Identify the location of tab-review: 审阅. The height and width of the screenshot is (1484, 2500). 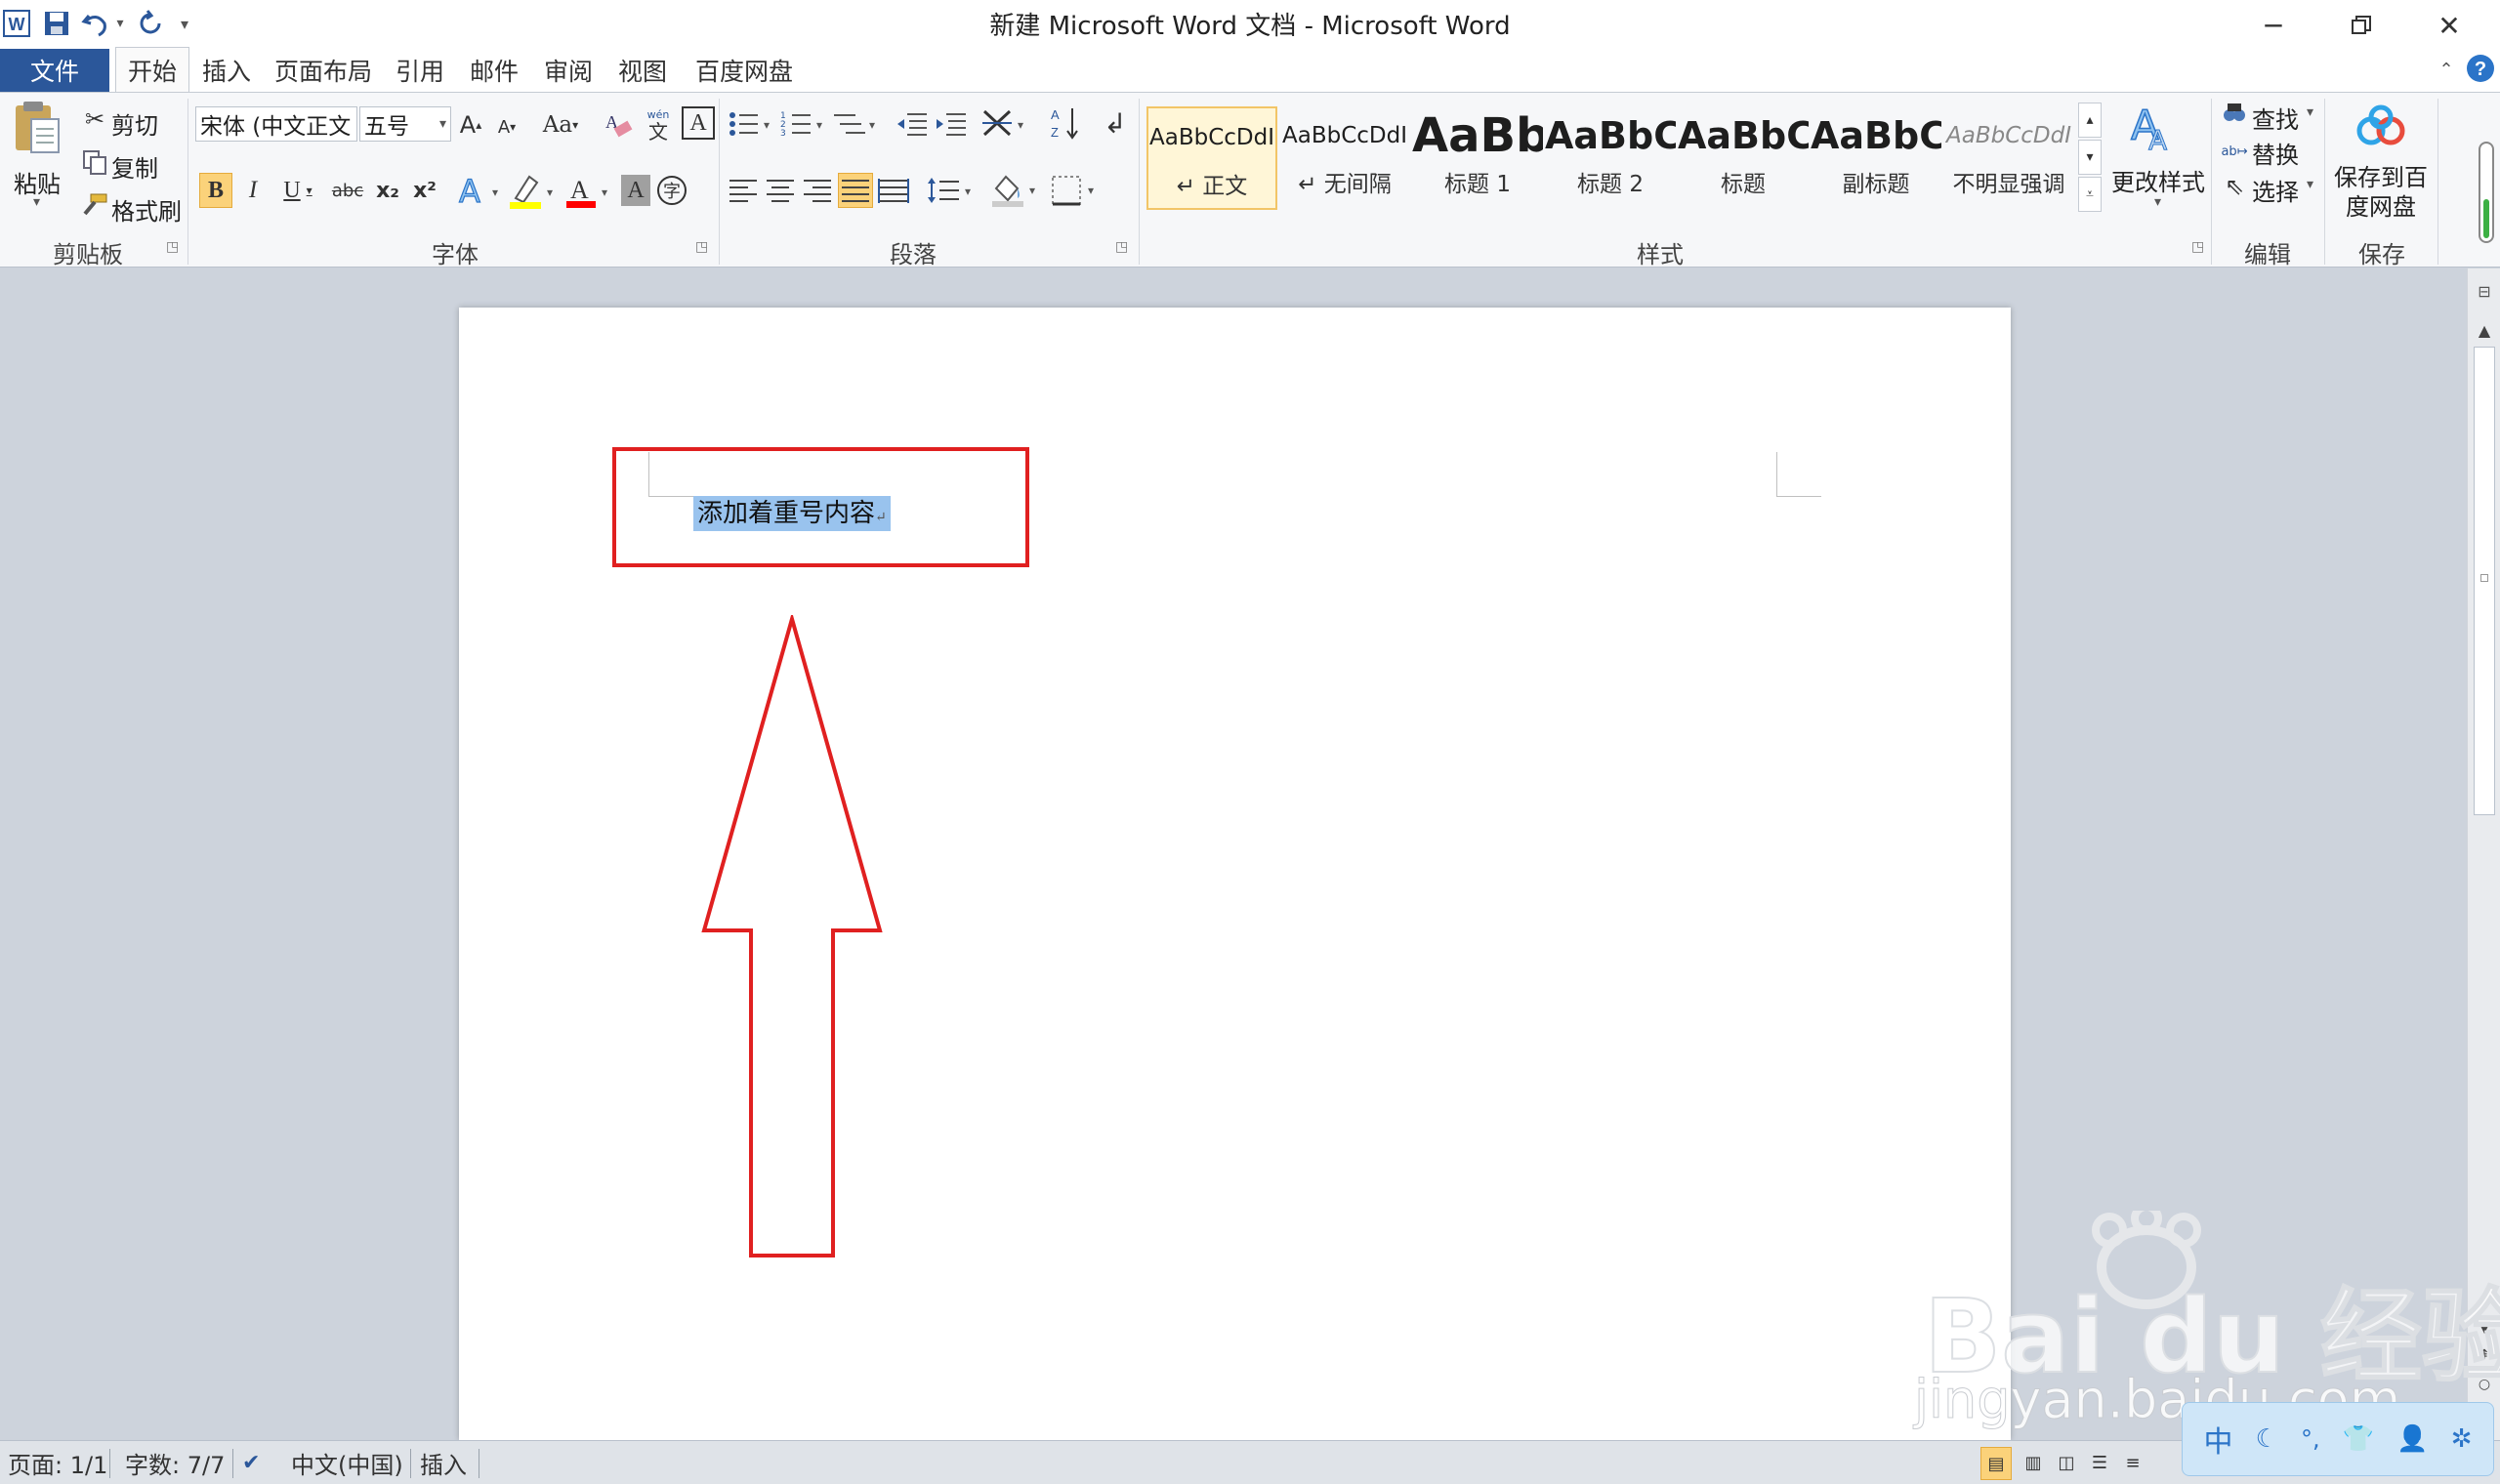
(568, 71).